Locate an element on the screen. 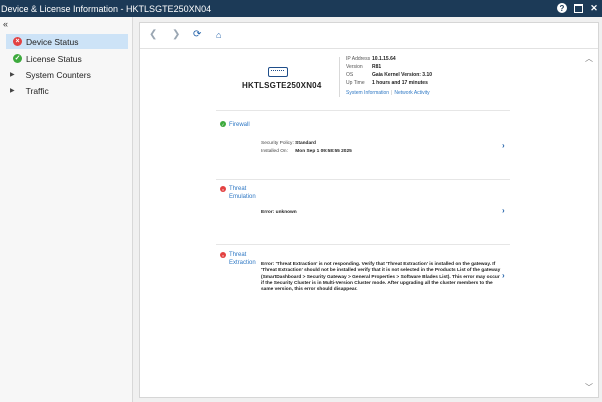 The image size is (602, 402). info-label: Version is located at coordinates (354, 67).